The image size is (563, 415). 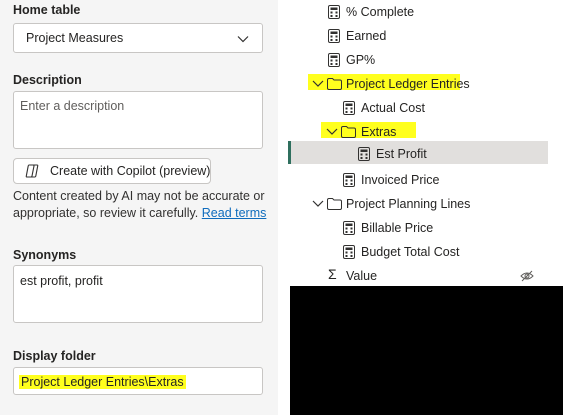 I want to click on tree-folder-label: Project Planning Lines, so click(x=408, y=204).